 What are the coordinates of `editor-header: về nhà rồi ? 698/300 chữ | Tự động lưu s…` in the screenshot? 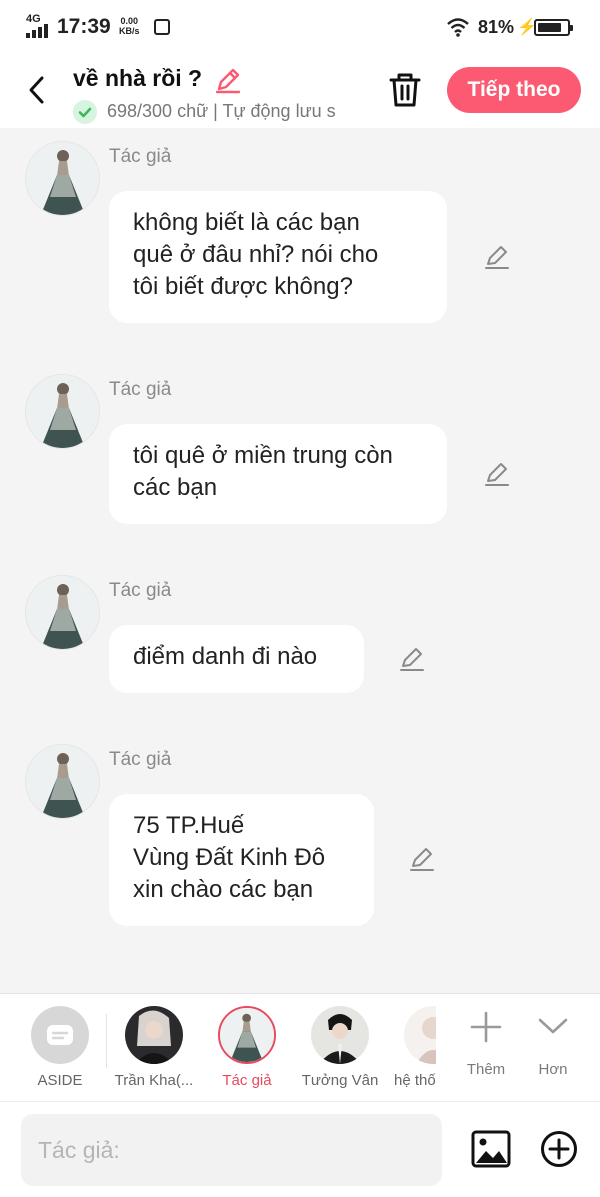 It's located at (300, 92).